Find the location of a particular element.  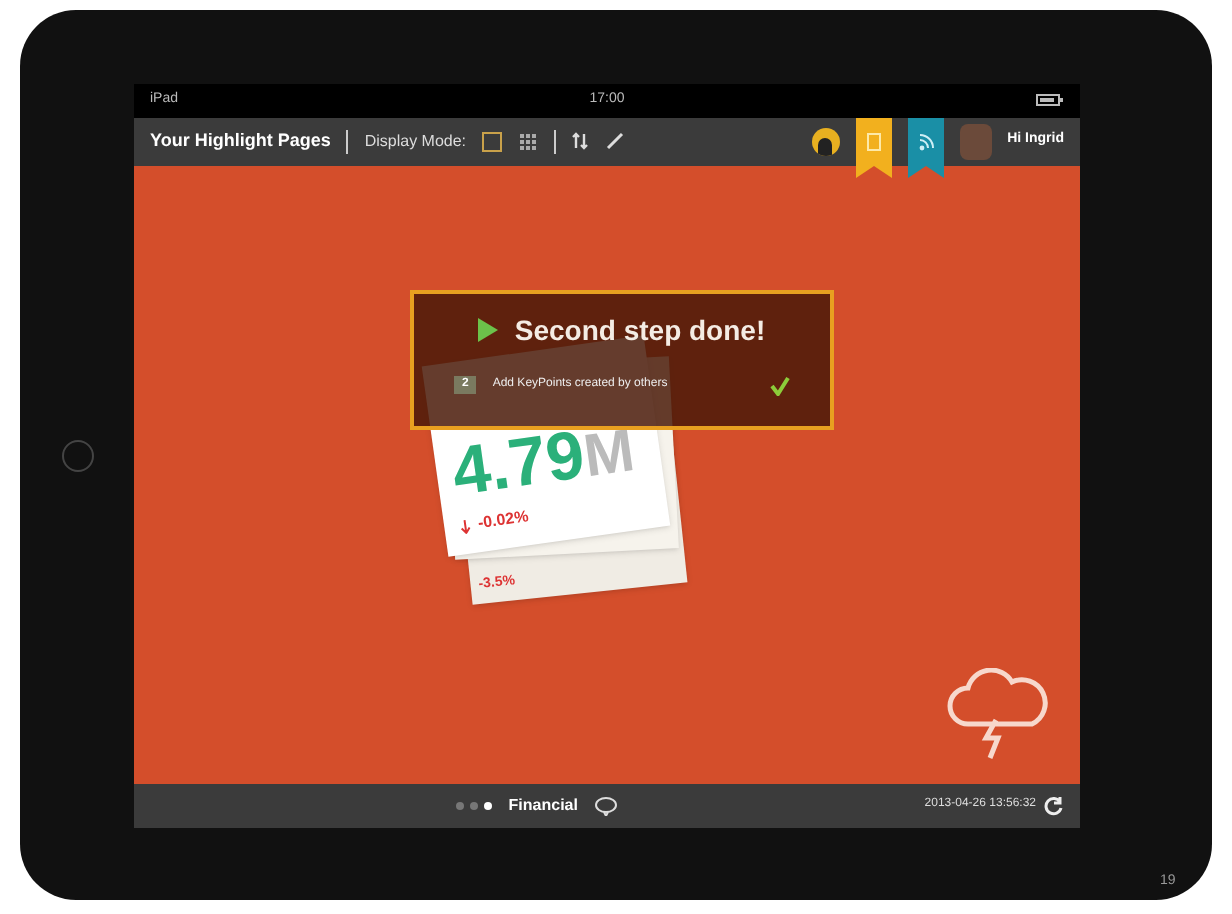

notification-title: Second step done! is located at coordinates (640, 330).